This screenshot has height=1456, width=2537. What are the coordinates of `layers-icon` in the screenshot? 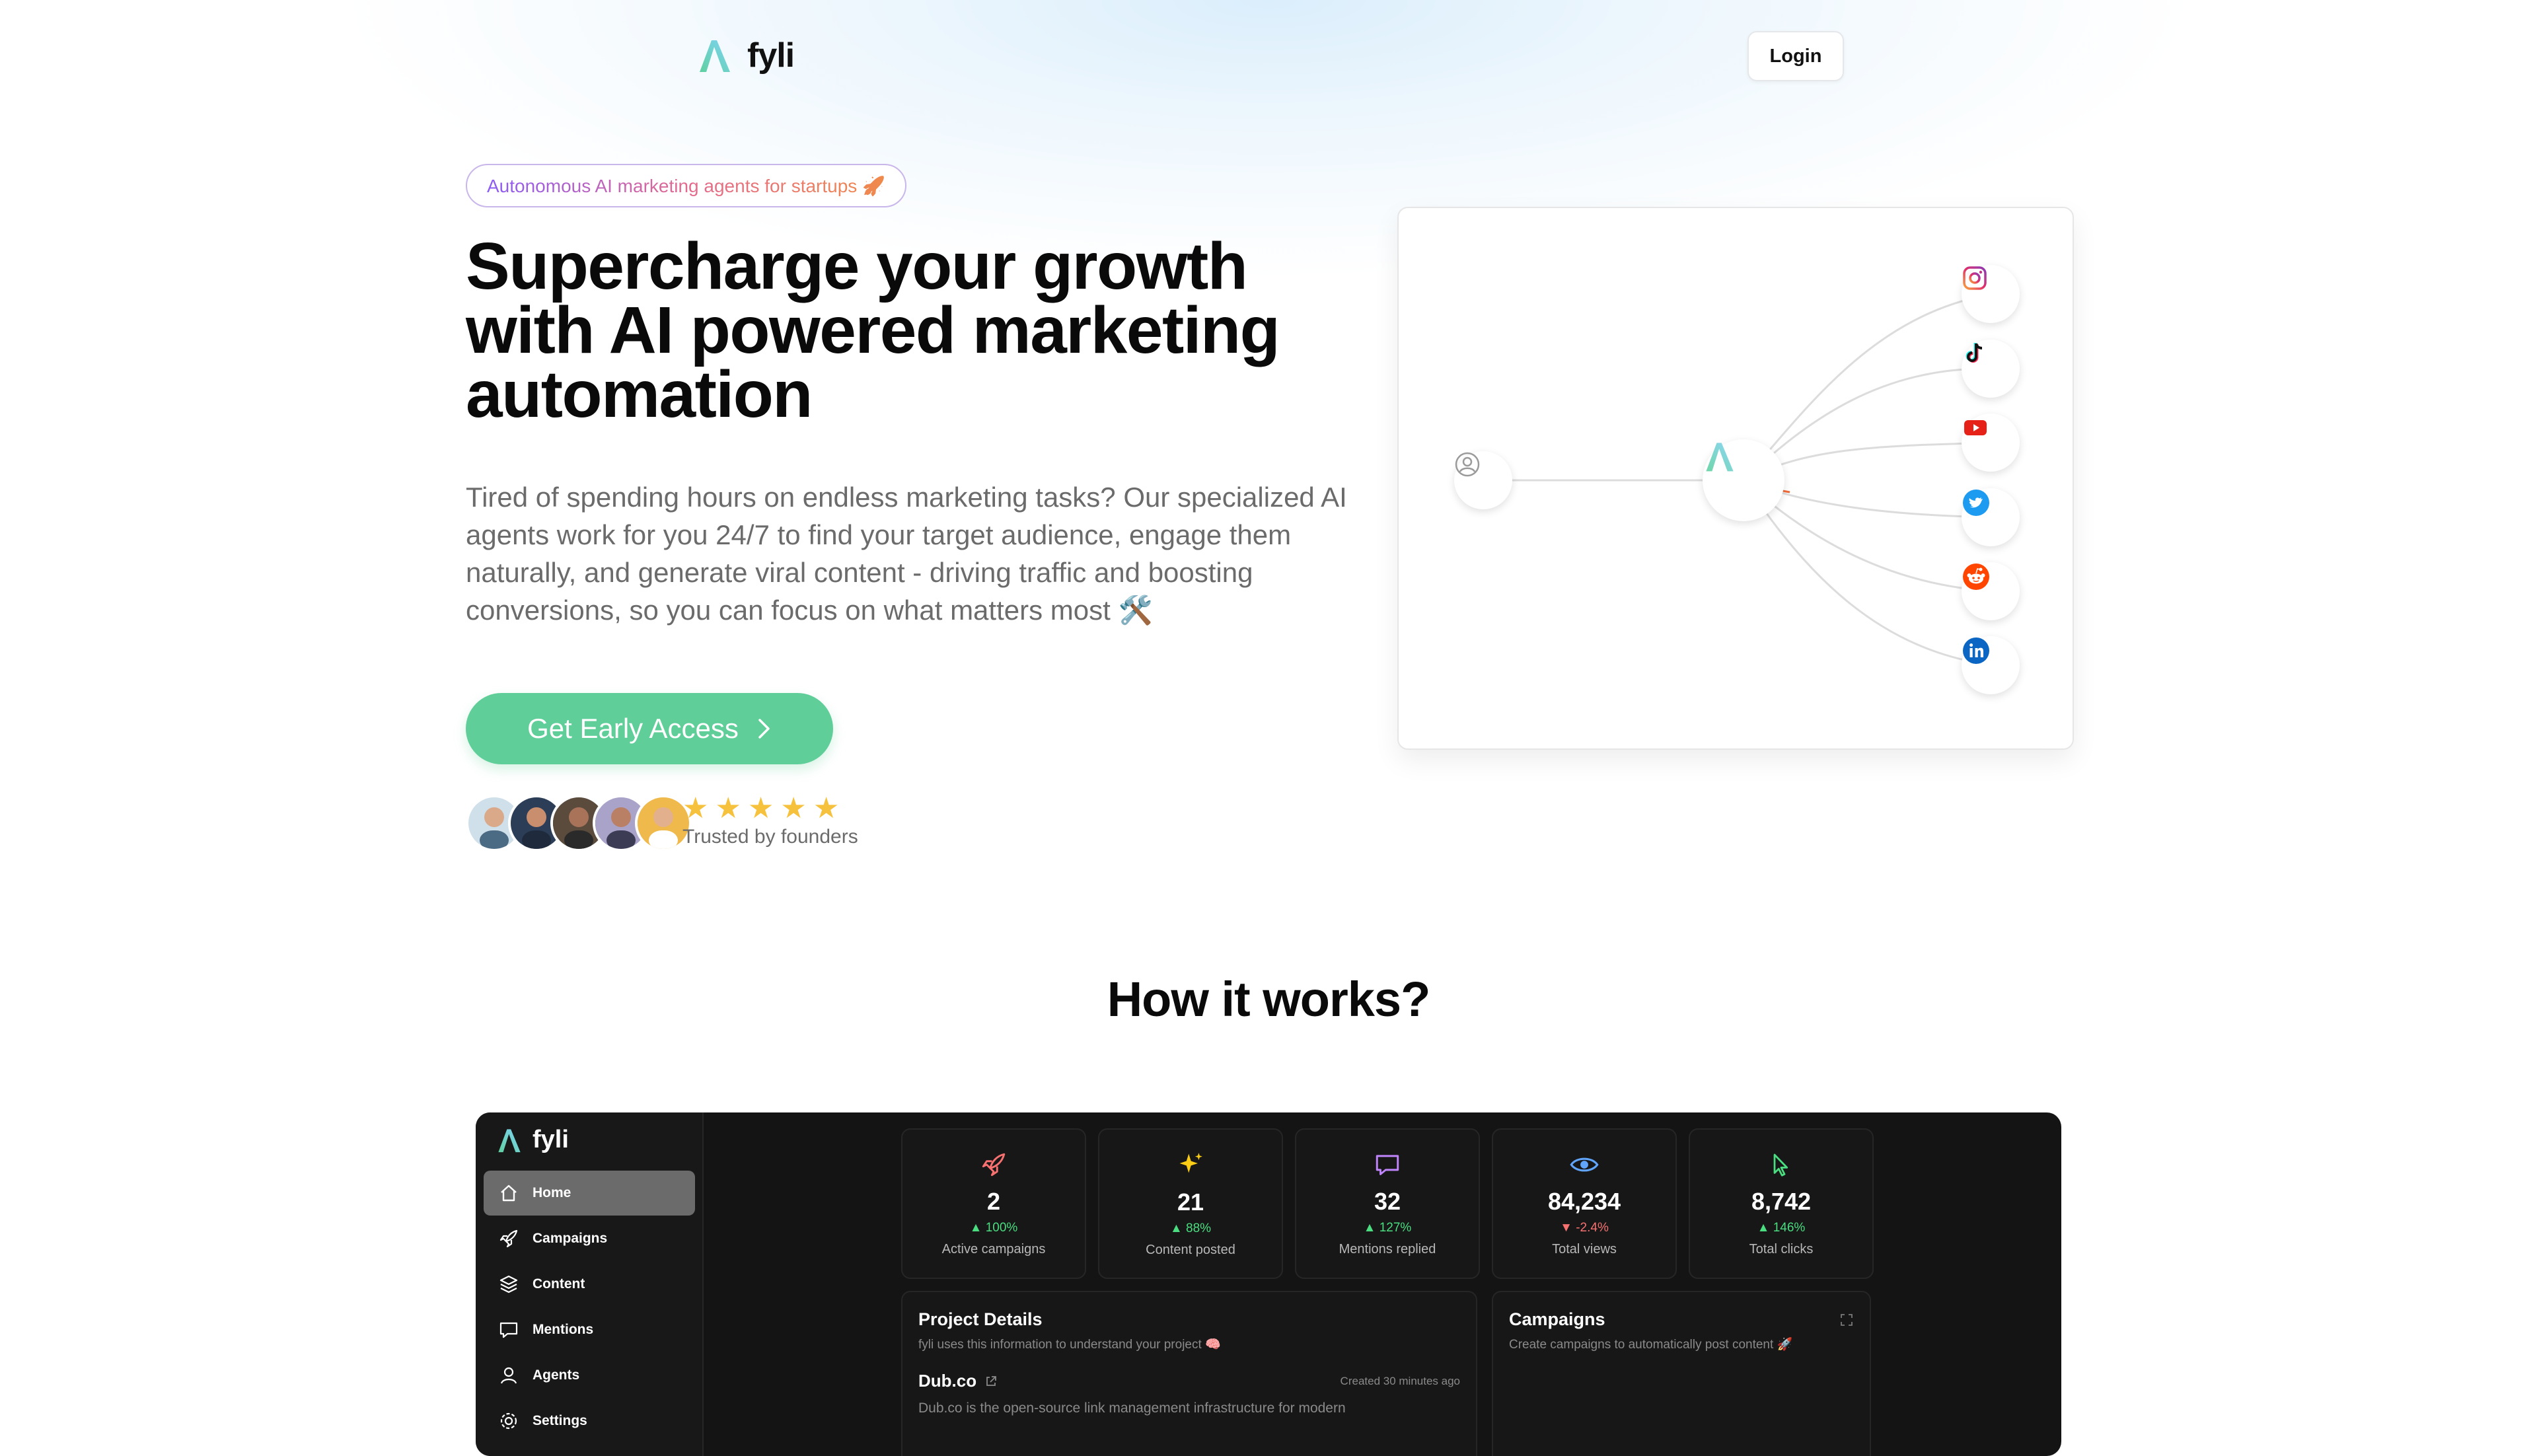 It's located at (508, 1284).